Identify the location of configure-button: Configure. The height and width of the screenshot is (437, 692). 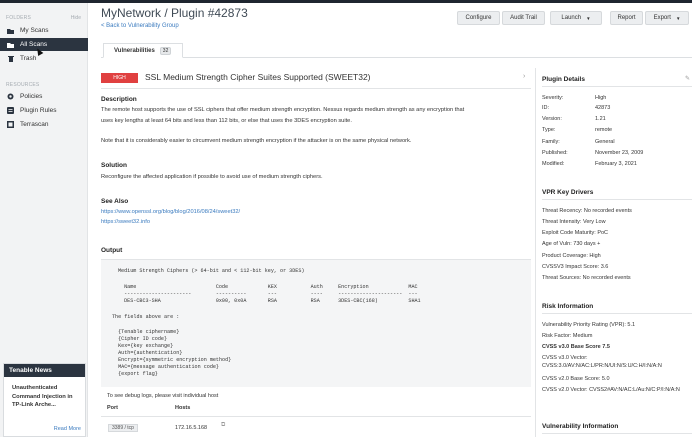
(478, 18).